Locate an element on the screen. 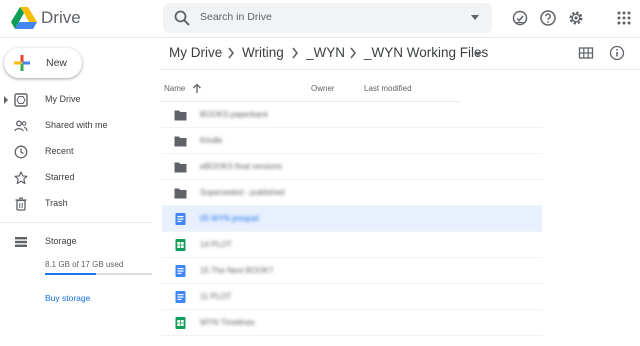  sidebar-item-recent: Recent is located at coordinates (76, 152).